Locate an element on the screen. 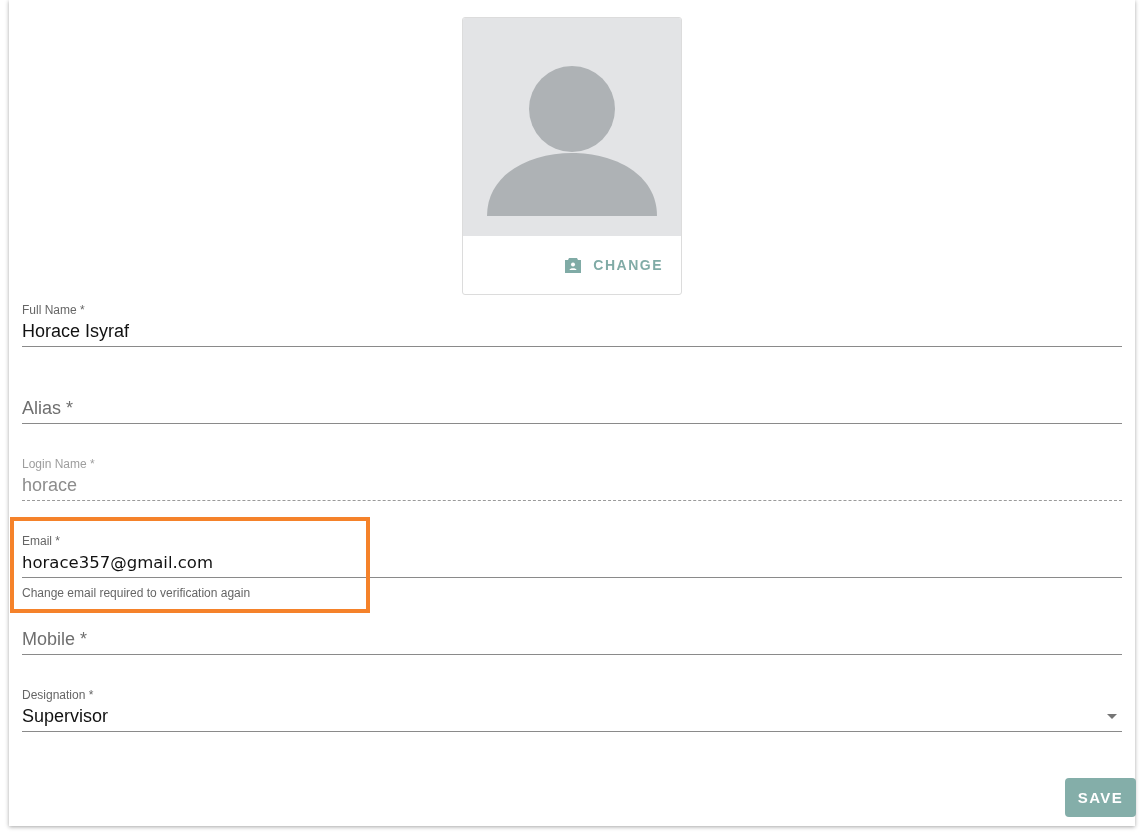 The height and width of the screenshot is (834, 1145). field-label: Login Name * is located at coordinates (58, 464).